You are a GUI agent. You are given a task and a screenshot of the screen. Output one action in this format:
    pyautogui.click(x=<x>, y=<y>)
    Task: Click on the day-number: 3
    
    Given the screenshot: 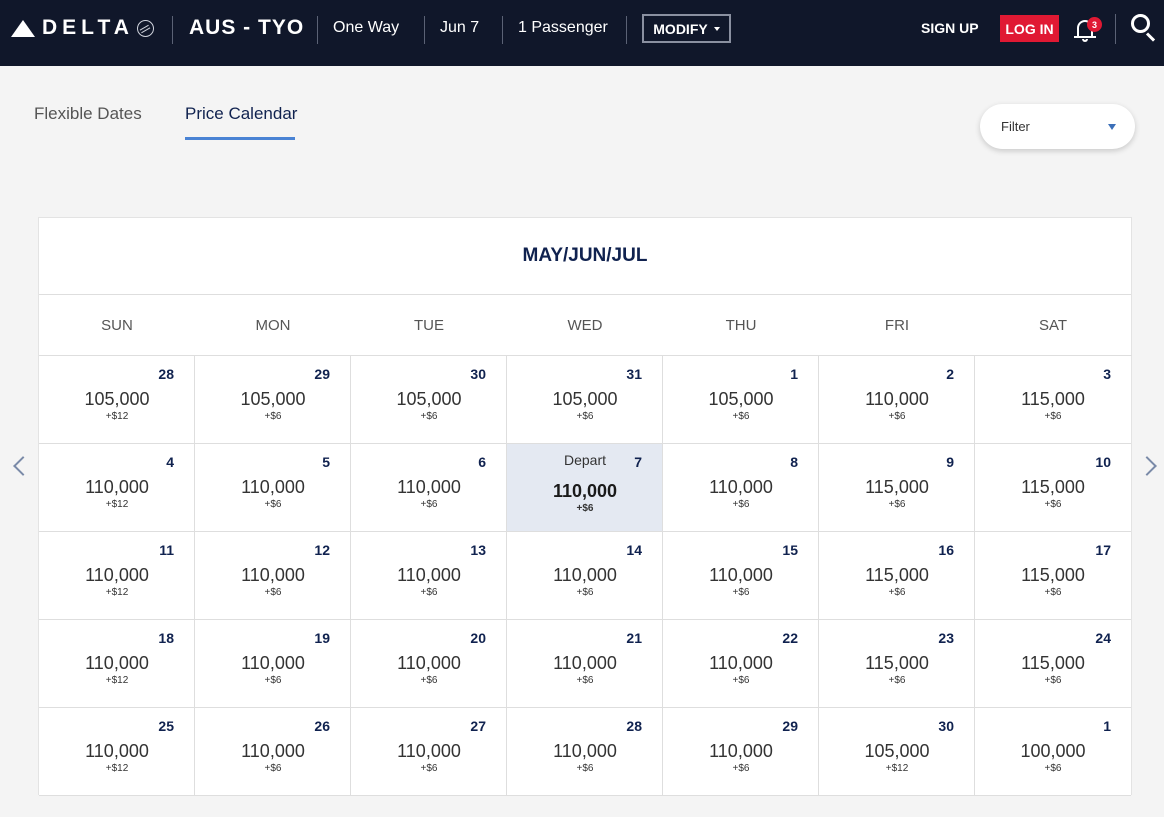 What is the action you would take?
    pyautogui.click(x=1107, y=374)
    